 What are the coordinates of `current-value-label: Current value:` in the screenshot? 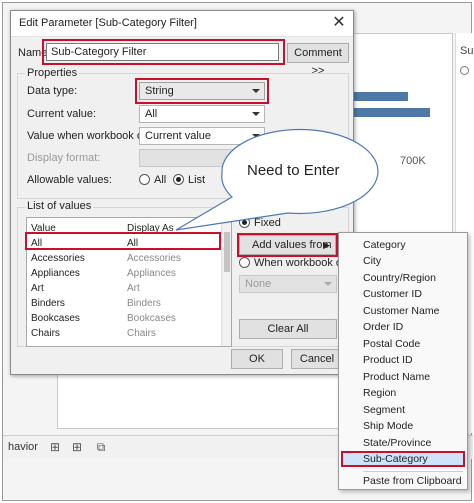 It's located at (62, 114).